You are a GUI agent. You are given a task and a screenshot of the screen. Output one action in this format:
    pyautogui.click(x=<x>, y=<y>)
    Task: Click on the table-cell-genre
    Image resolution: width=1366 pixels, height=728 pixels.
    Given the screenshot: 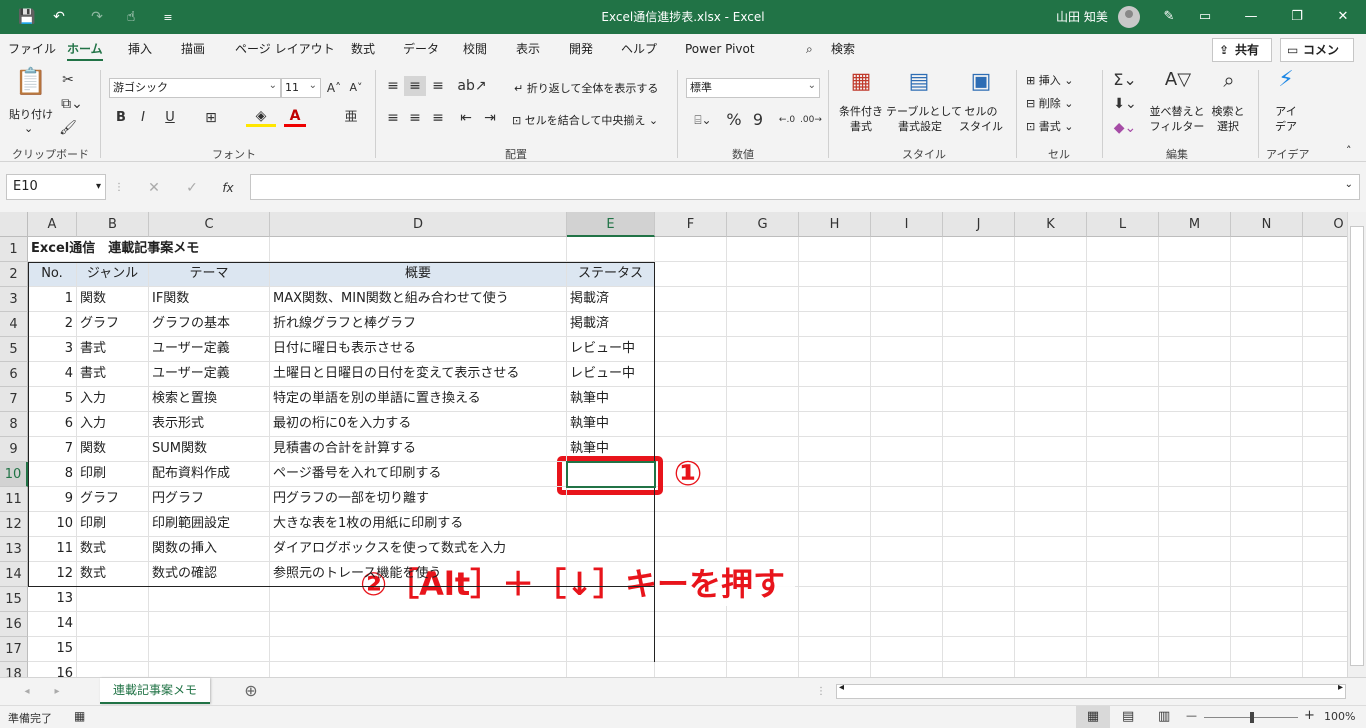 What is the action you would take?
    pyautogui.click(x=113, y=669)
    